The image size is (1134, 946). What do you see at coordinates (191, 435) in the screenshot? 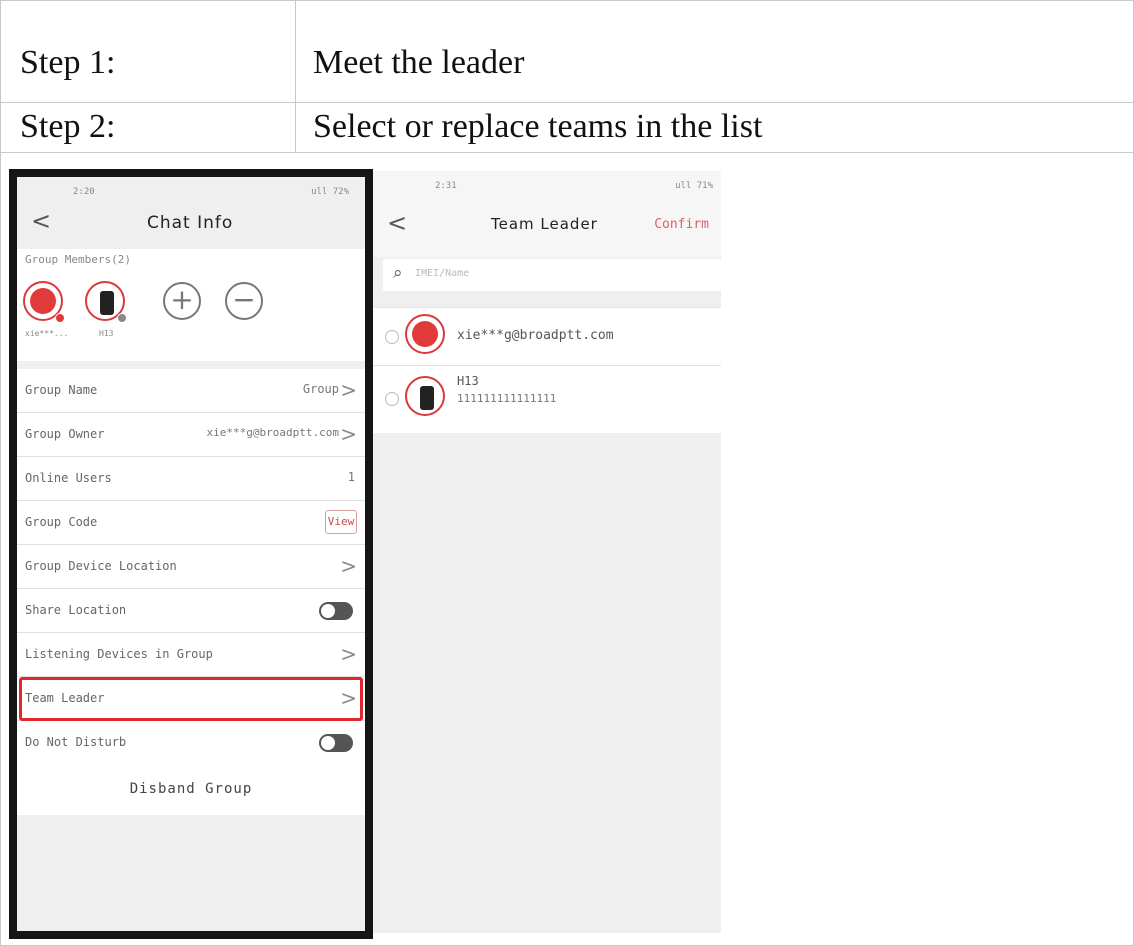
I see `group-owner-row: Group Owner xie***g@broadptt.com >` at bounding box center [191, 435].